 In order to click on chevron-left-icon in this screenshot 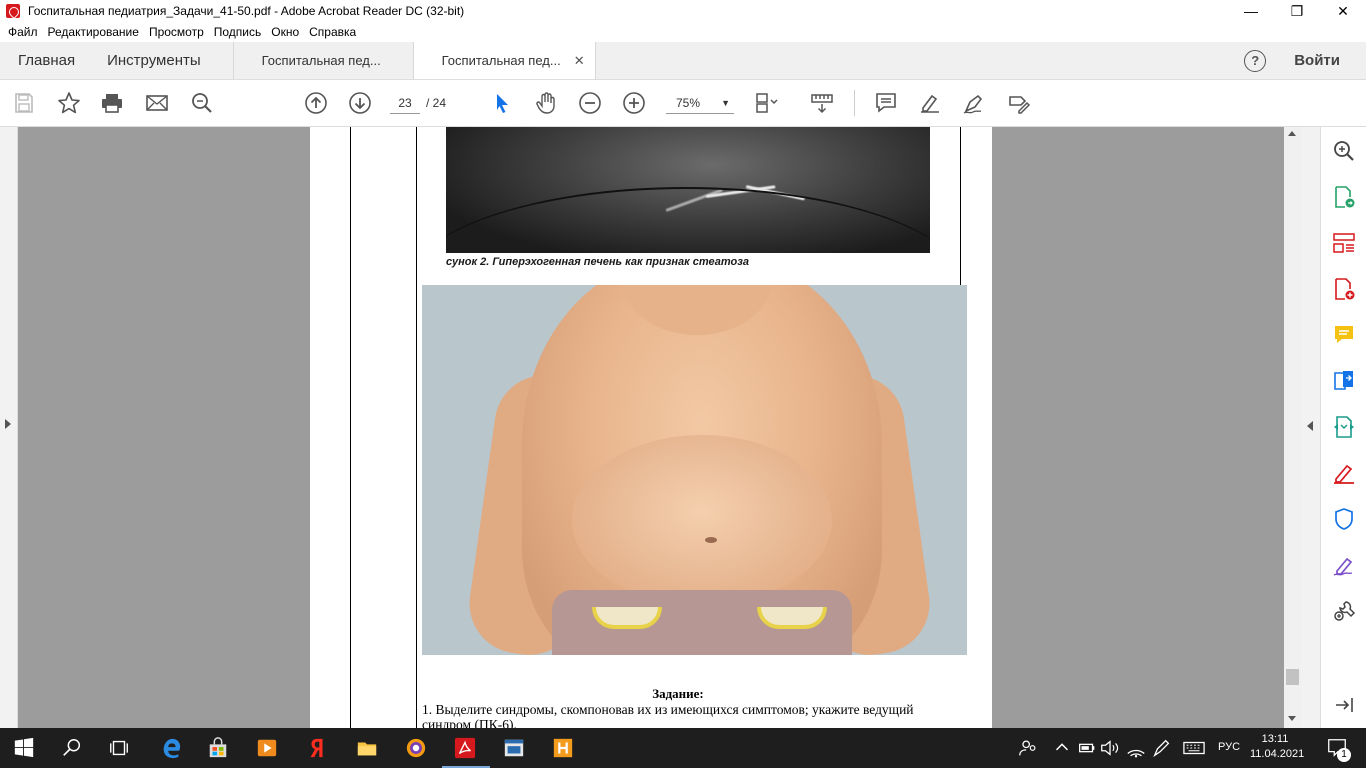, I will do `click(1310, 426)`.